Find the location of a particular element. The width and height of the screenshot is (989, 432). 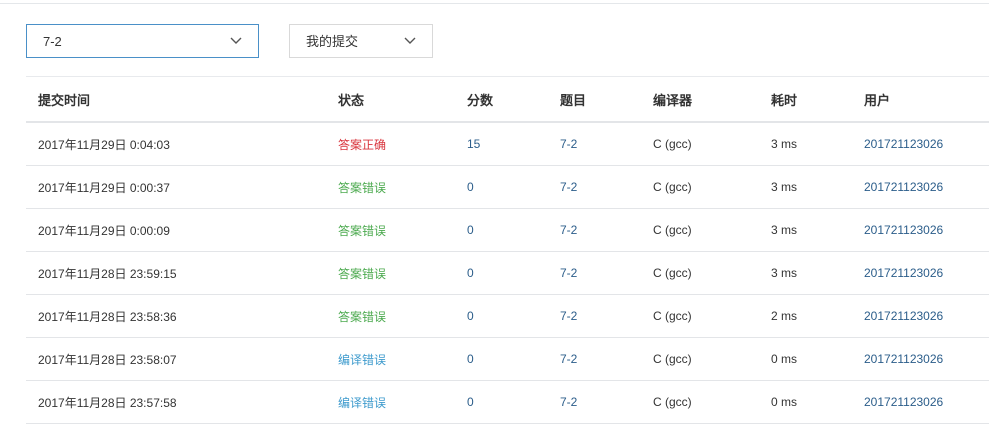

submit-time-cell: 2017年11月28日 23:58:07 is located at coordinates (107, 359).